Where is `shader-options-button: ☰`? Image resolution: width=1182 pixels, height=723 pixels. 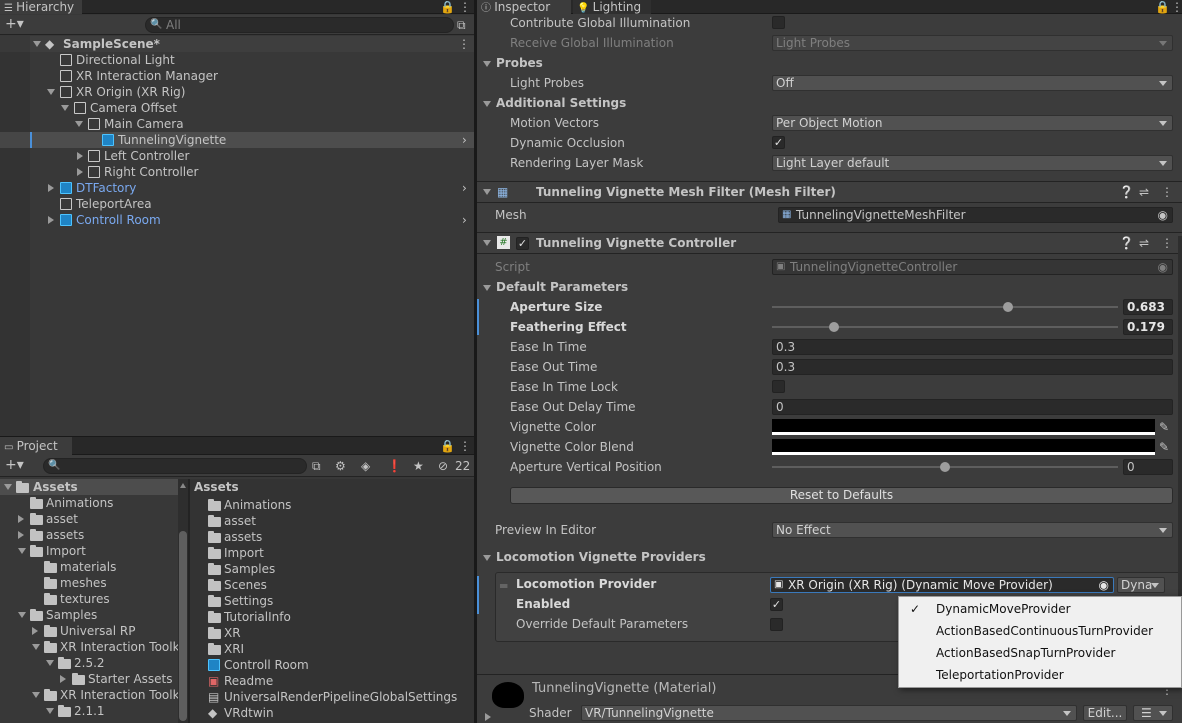 shader-options-button: ☰ is located at coordinates (1153, 713).